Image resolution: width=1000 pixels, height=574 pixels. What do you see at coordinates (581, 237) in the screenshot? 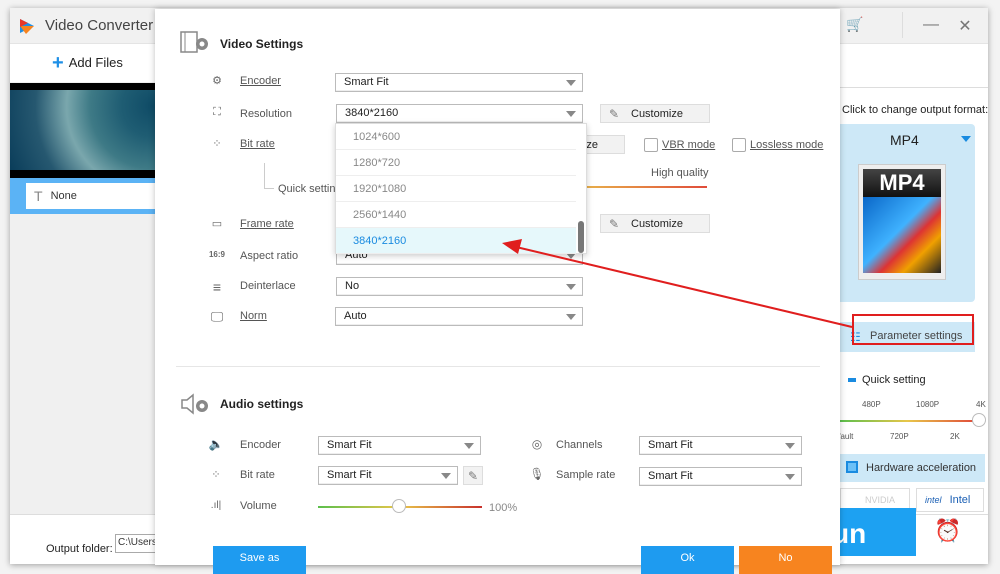
I see `dropdown-scrollbar` at bounding box center [581, 237].